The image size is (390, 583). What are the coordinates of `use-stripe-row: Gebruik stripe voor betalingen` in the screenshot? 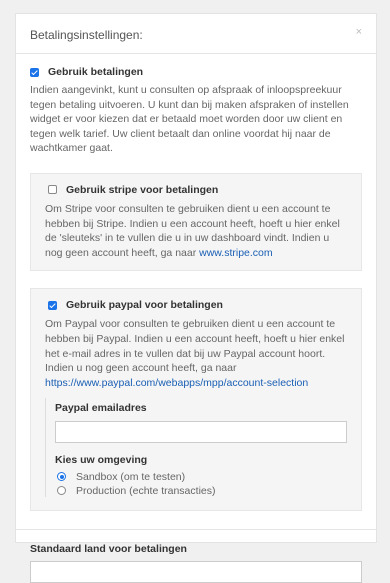 It's located at (197, 190).